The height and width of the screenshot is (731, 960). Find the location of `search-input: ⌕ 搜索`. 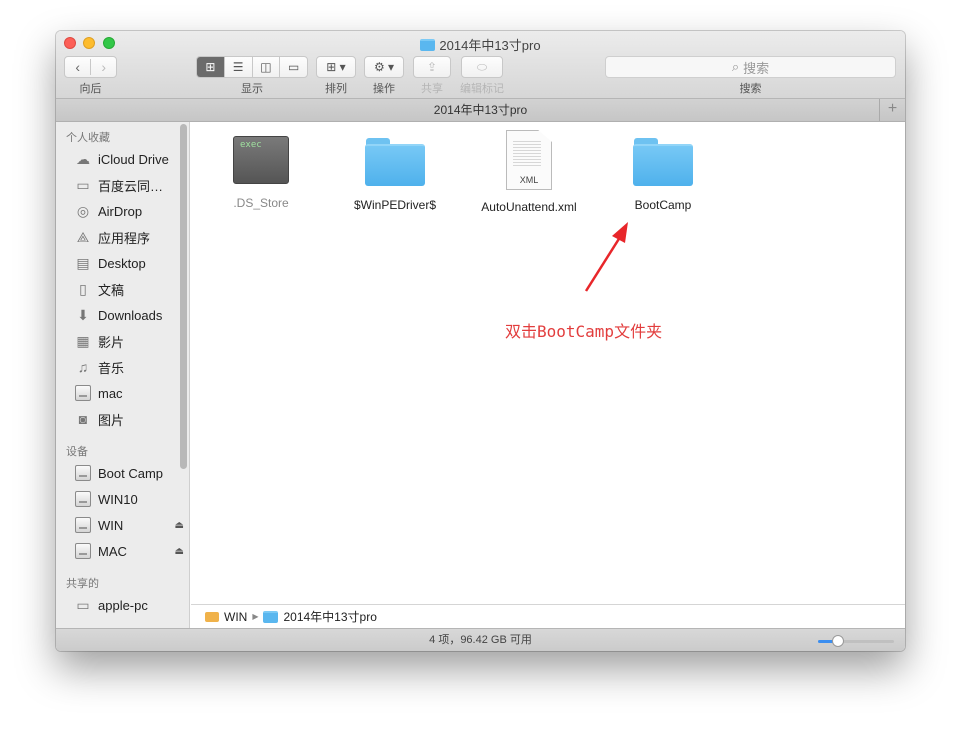

search-input: ⌕ 搜索 is located at coordinates (750, 67).